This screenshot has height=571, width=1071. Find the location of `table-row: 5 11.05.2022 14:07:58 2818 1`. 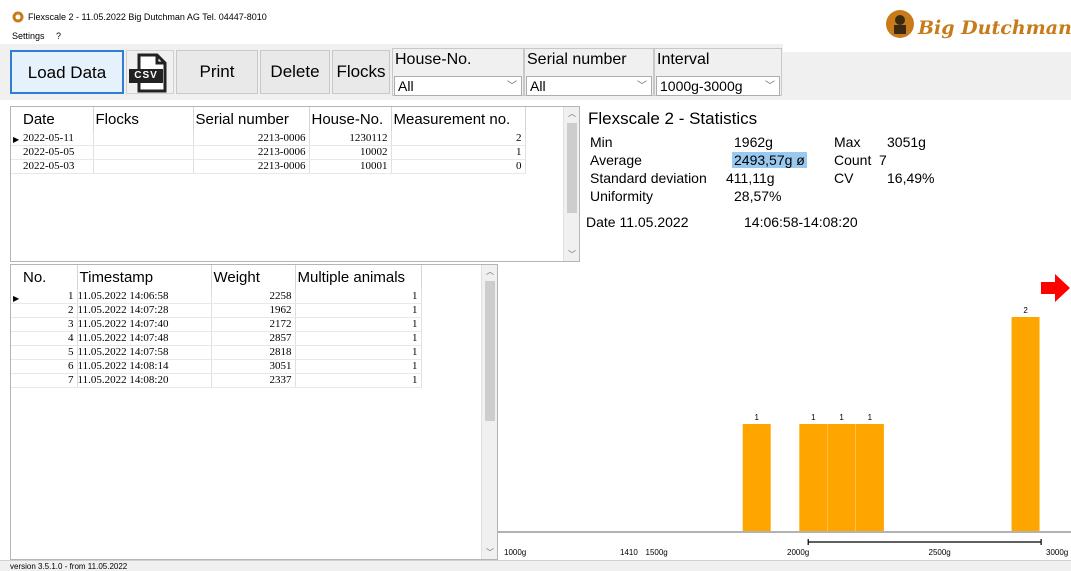

table-row: 5 11.05.2022 14:07:58 2818 1 is located at coordinates (216, 352).